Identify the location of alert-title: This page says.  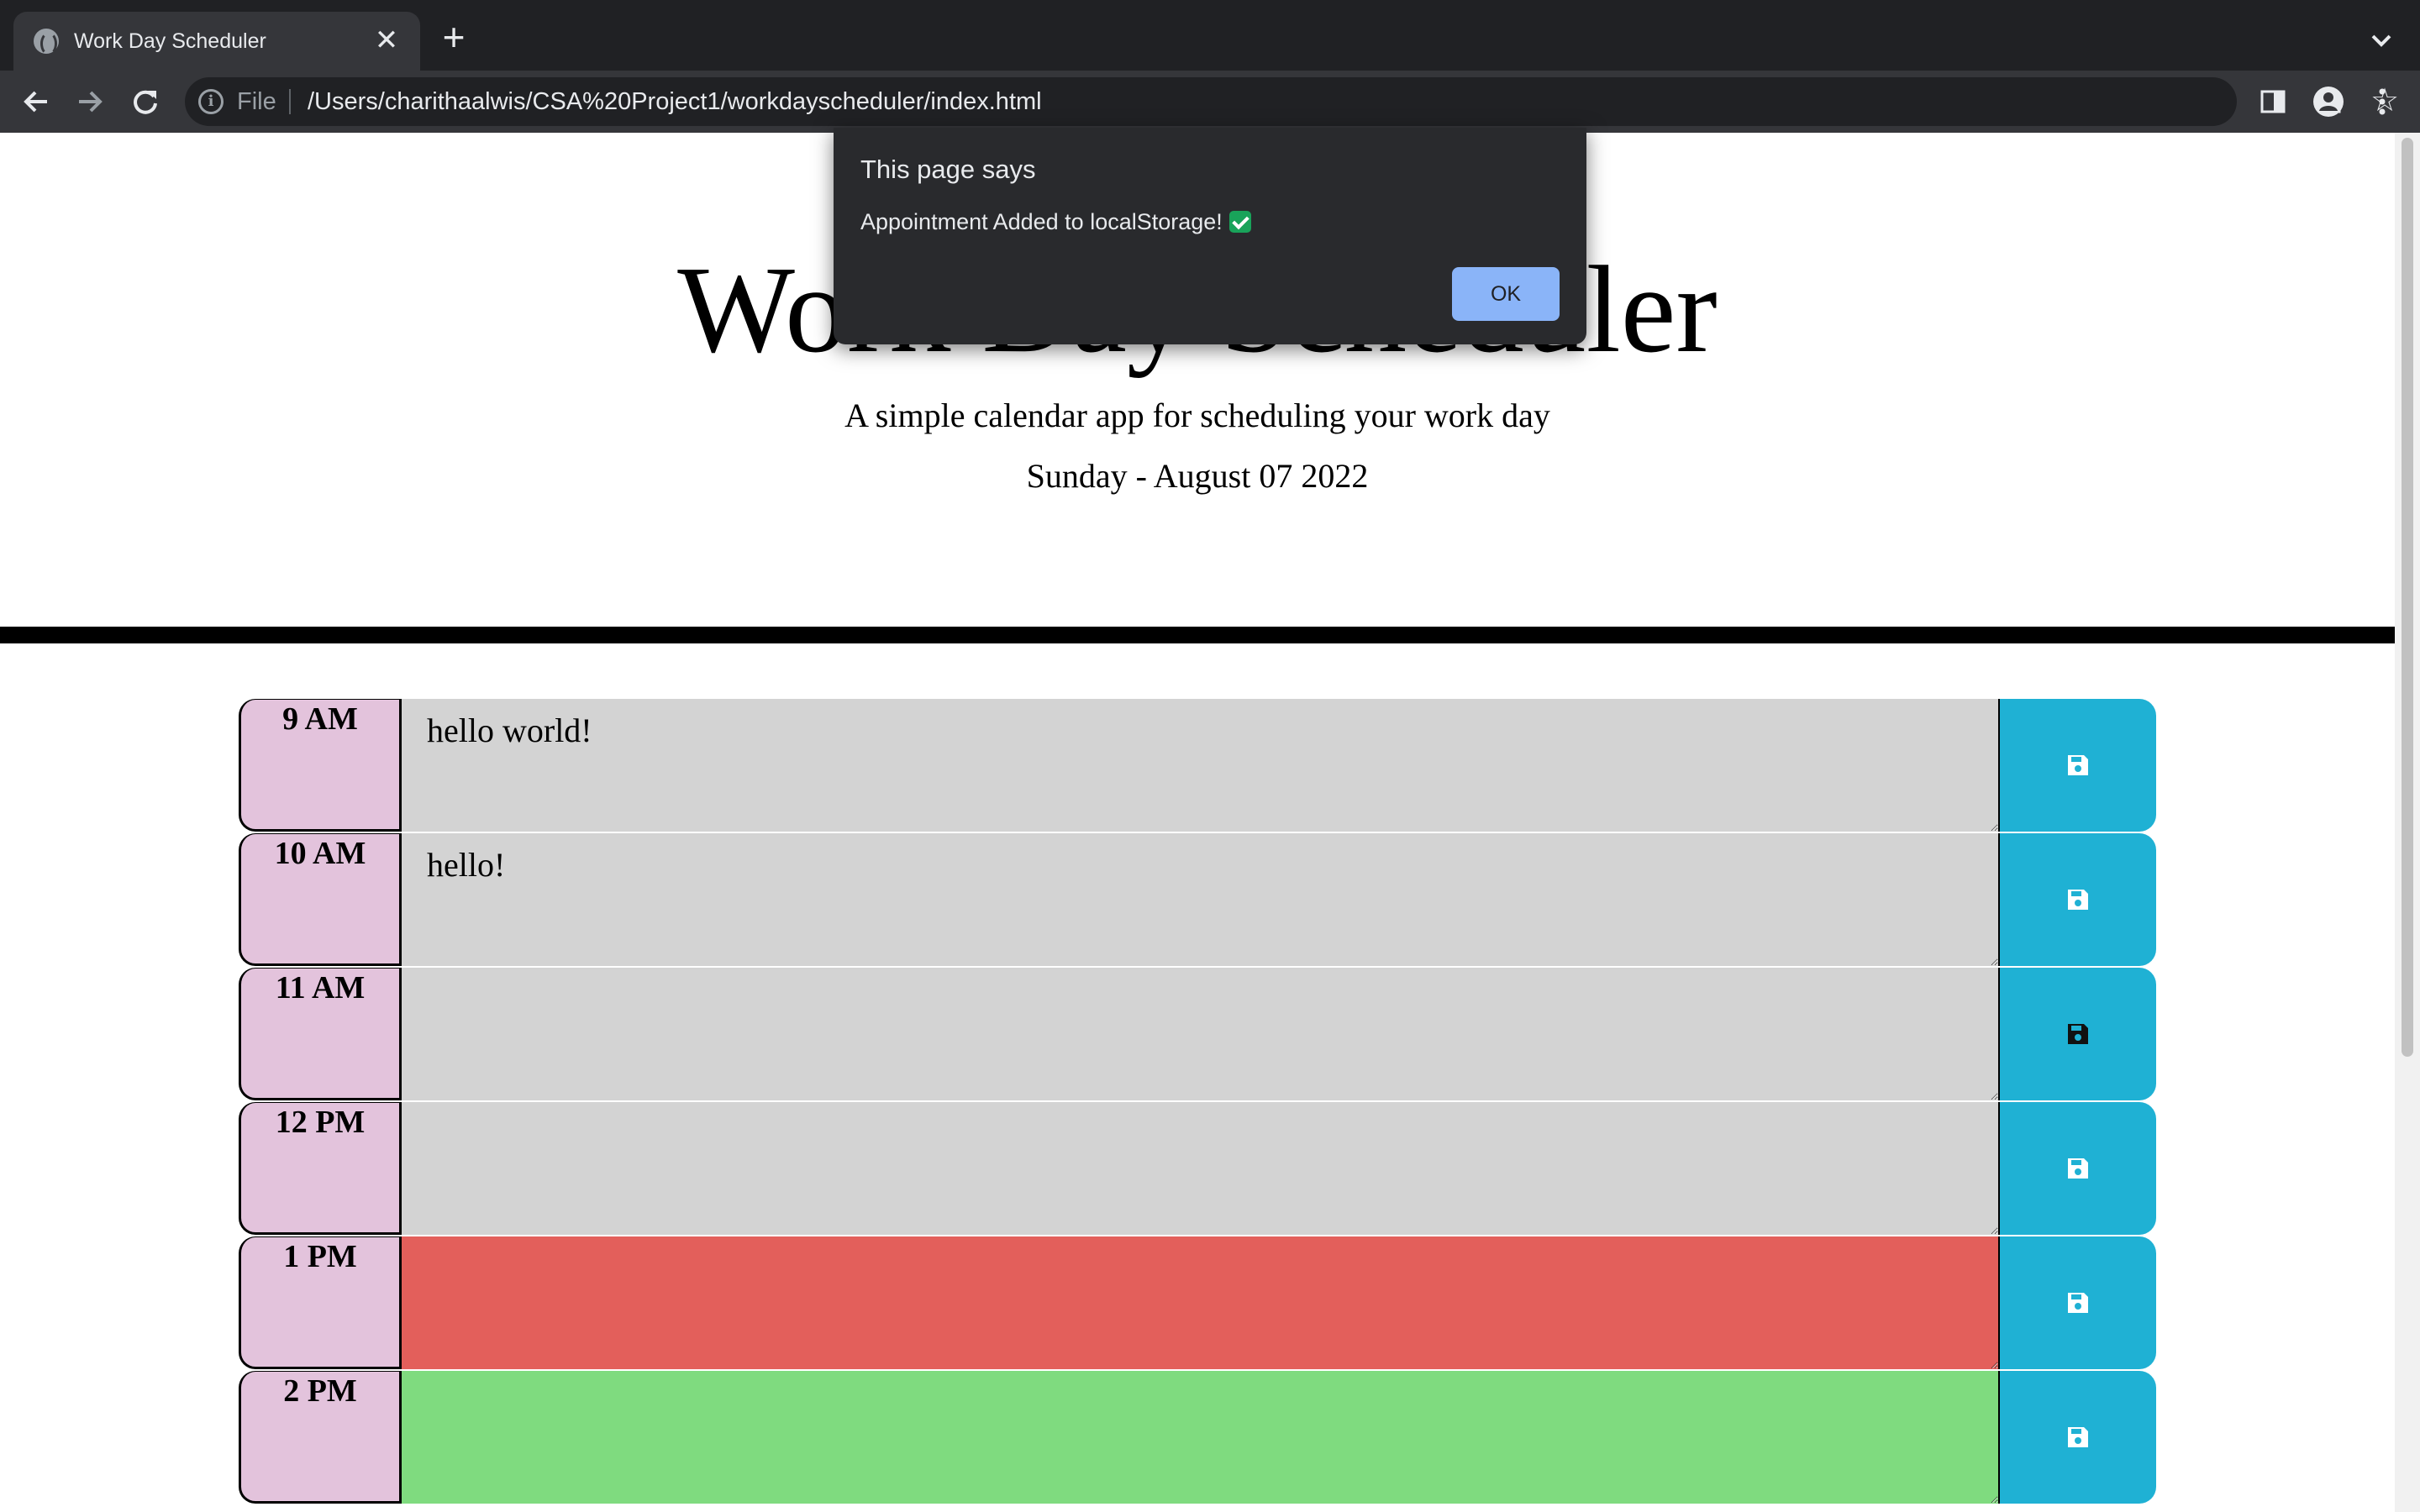
(948, 169).